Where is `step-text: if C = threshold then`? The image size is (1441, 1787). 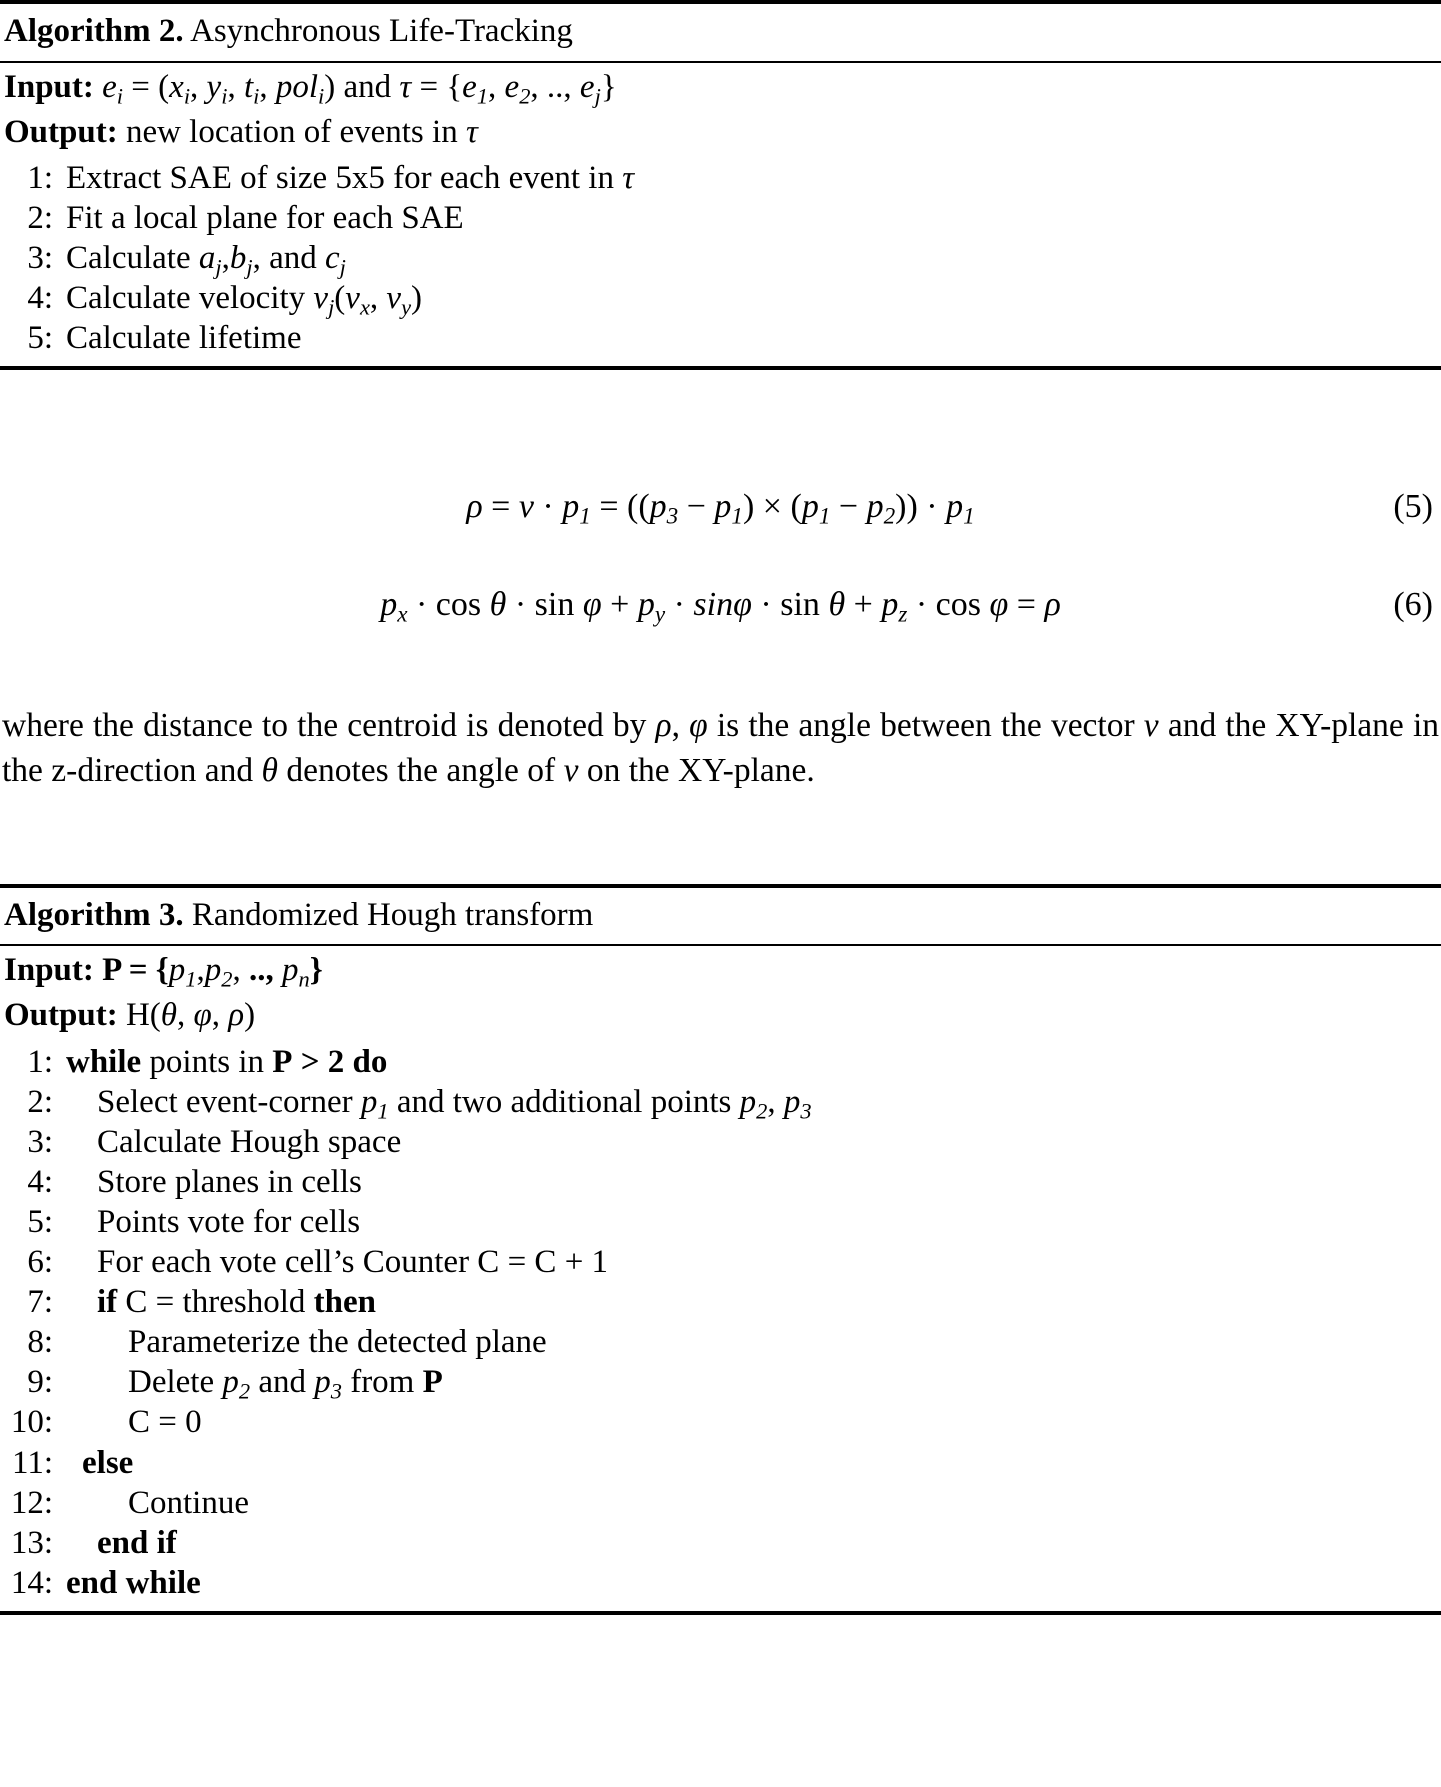
step-text: if C = threshold then is located at coordinates (236, 1302).